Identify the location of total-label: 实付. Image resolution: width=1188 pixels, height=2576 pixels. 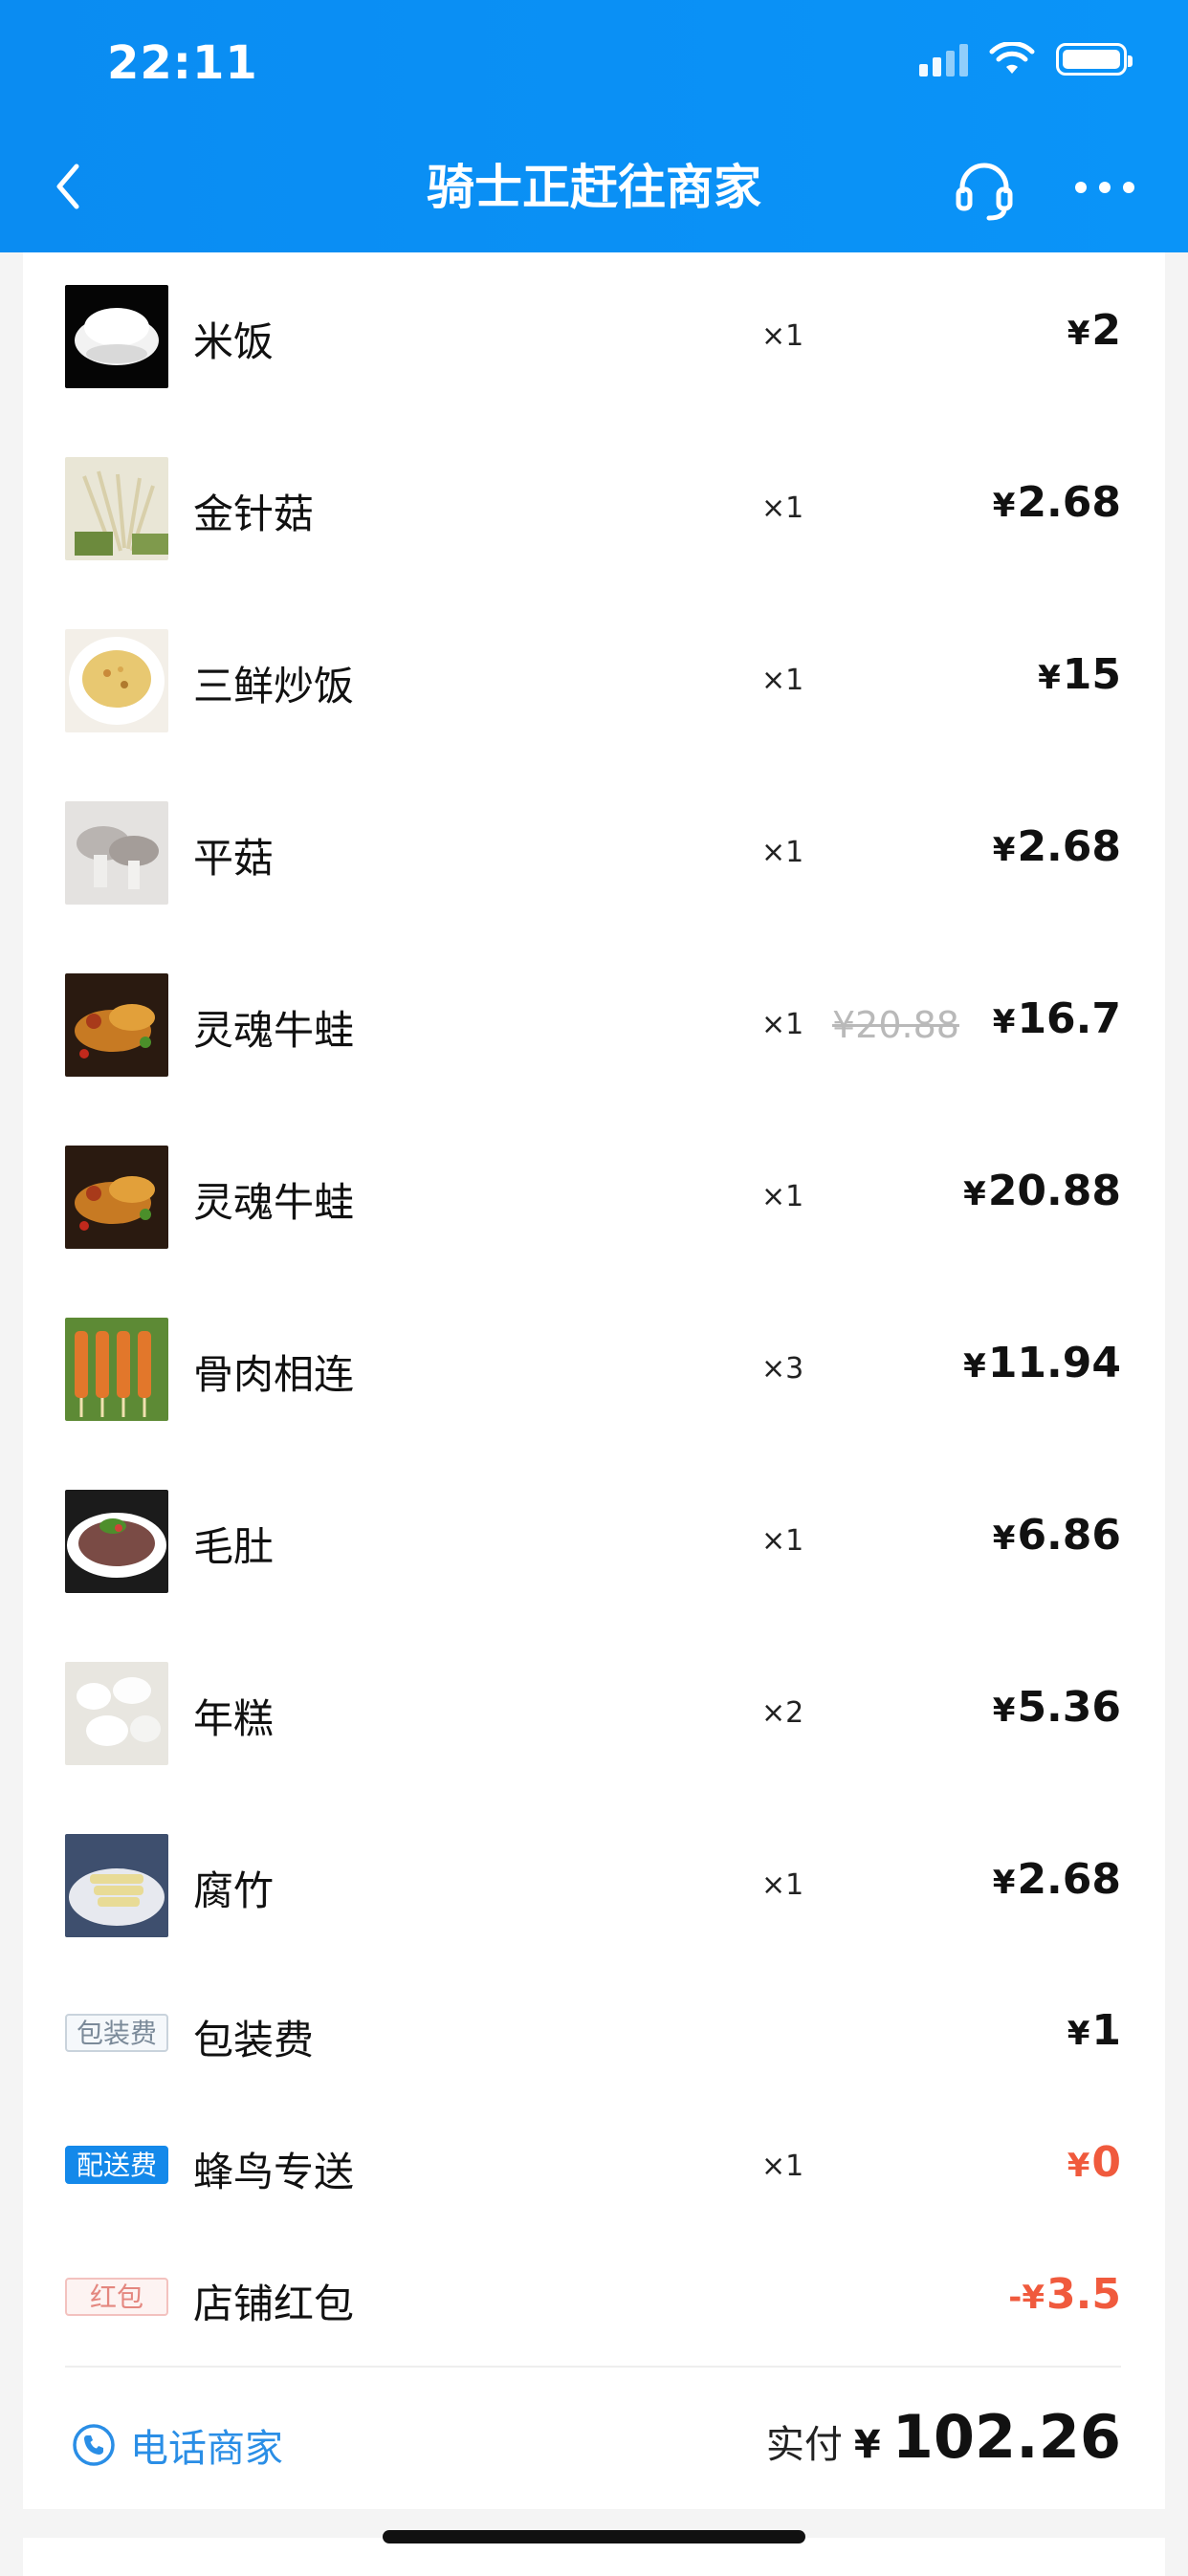
(804, 2445).